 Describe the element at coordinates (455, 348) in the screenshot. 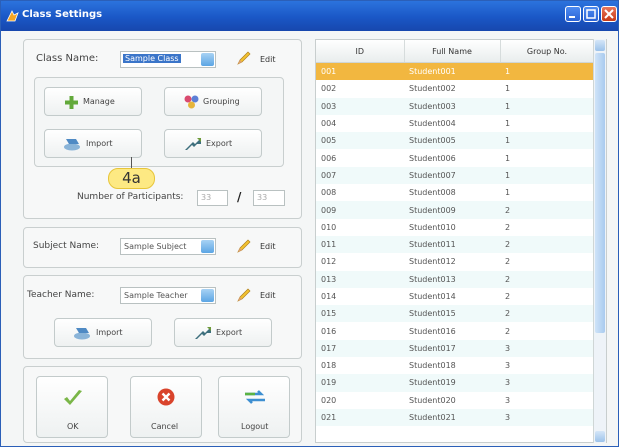

I see `table-row: 017 Student017 3` at that location.